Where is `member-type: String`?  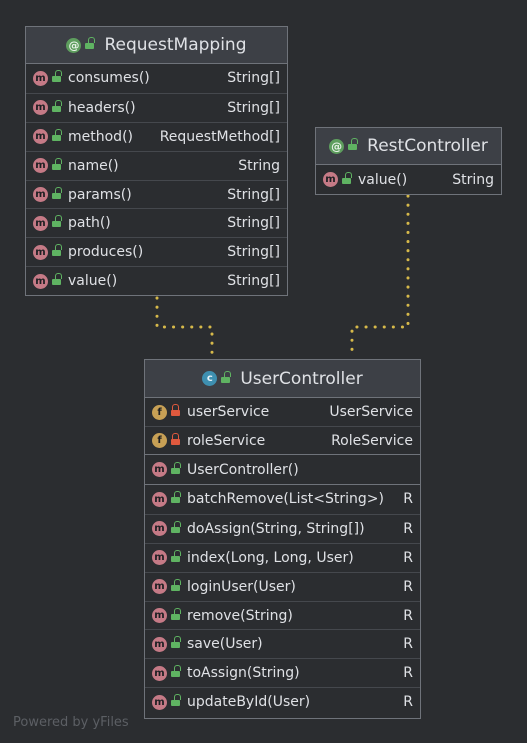
member-type: String is located at coordinates (473, 179).